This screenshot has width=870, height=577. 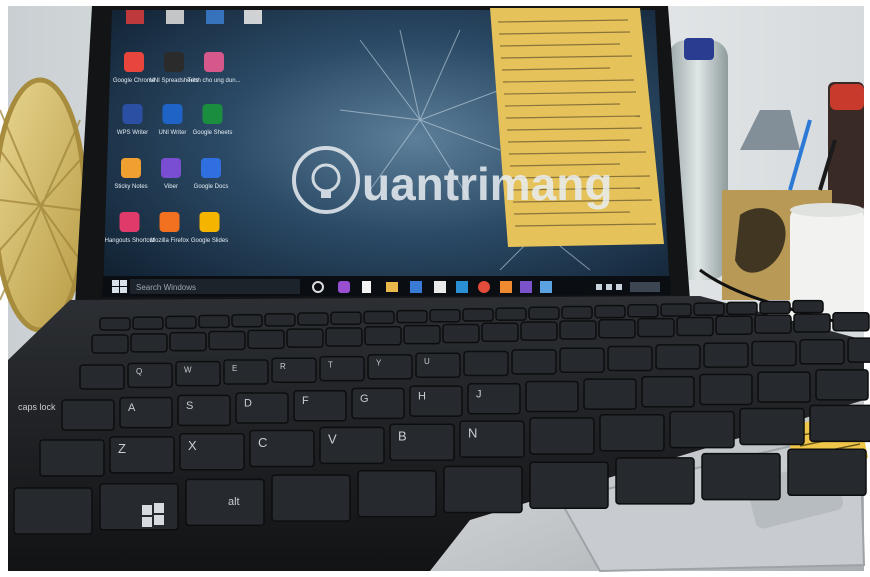 I want to click on key-label: A, so click(x=132, y=408).